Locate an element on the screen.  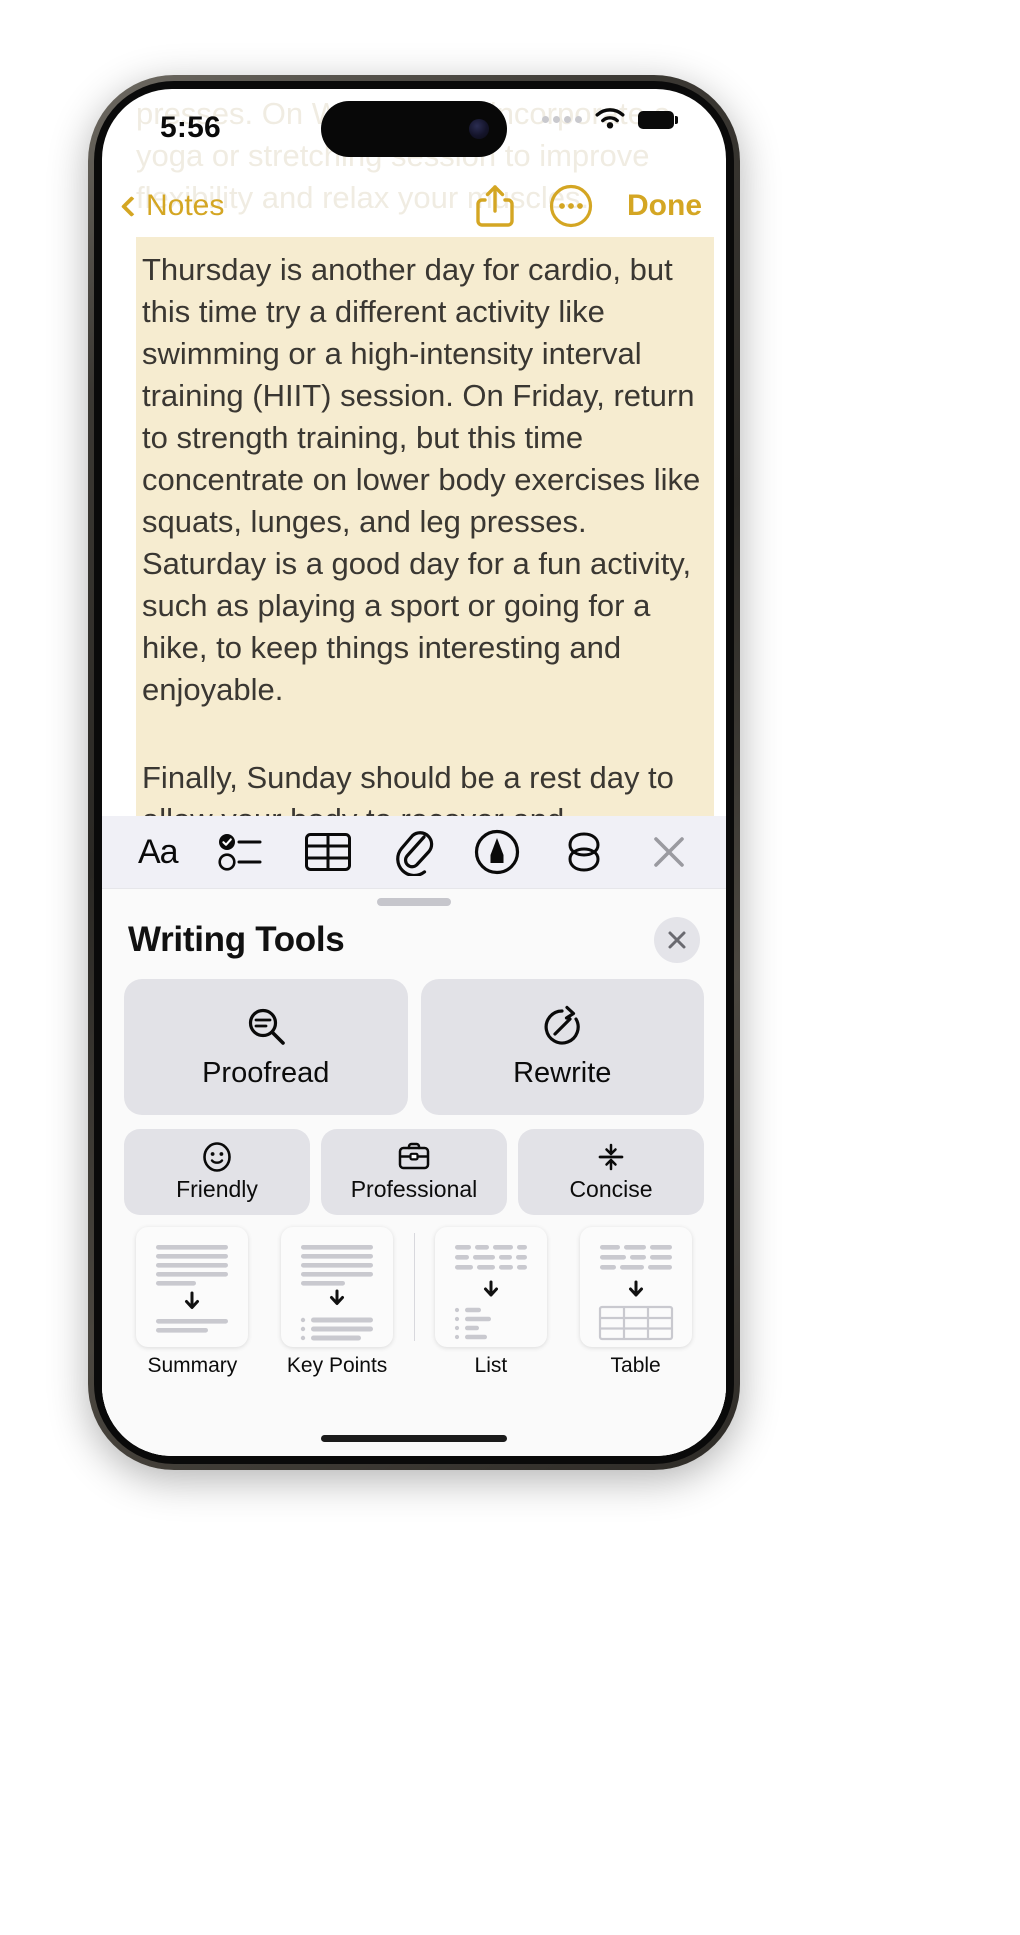
page-title: Writing Tools is located at coordinates (236, 939).